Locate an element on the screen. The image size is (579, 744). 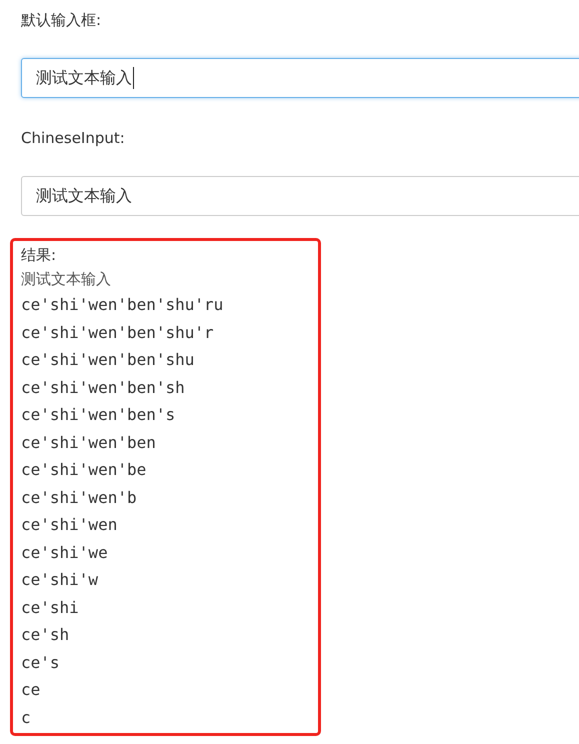
pinyin-line: ce is located at coordinates (31, 690).